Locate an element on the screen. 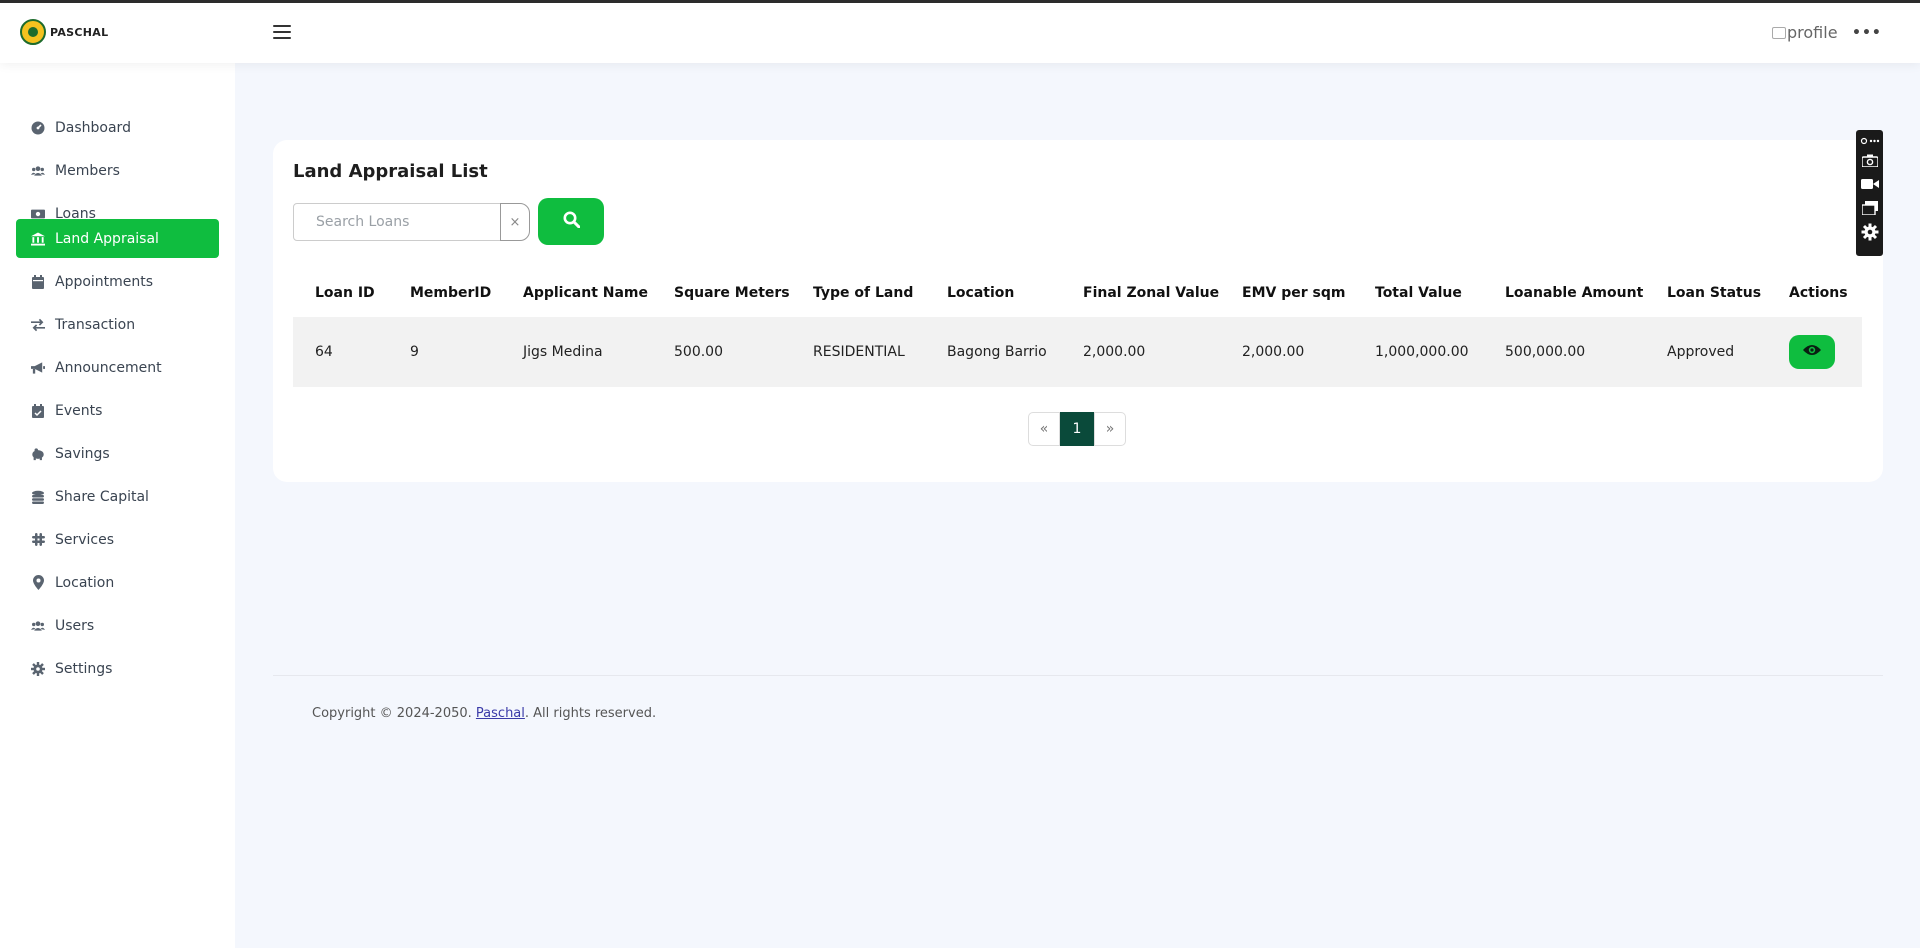 Image resolution: width=1920 pixels, height=948 pixels. brand-name: PASCHAL is located at coordinates (79, 32).